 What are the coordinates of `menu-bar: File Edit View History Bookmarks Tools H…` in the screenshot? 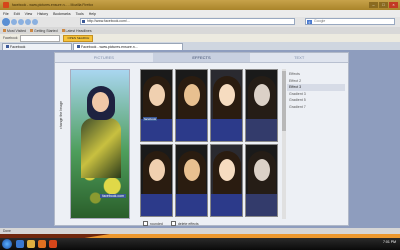 It's located at (200, 13).